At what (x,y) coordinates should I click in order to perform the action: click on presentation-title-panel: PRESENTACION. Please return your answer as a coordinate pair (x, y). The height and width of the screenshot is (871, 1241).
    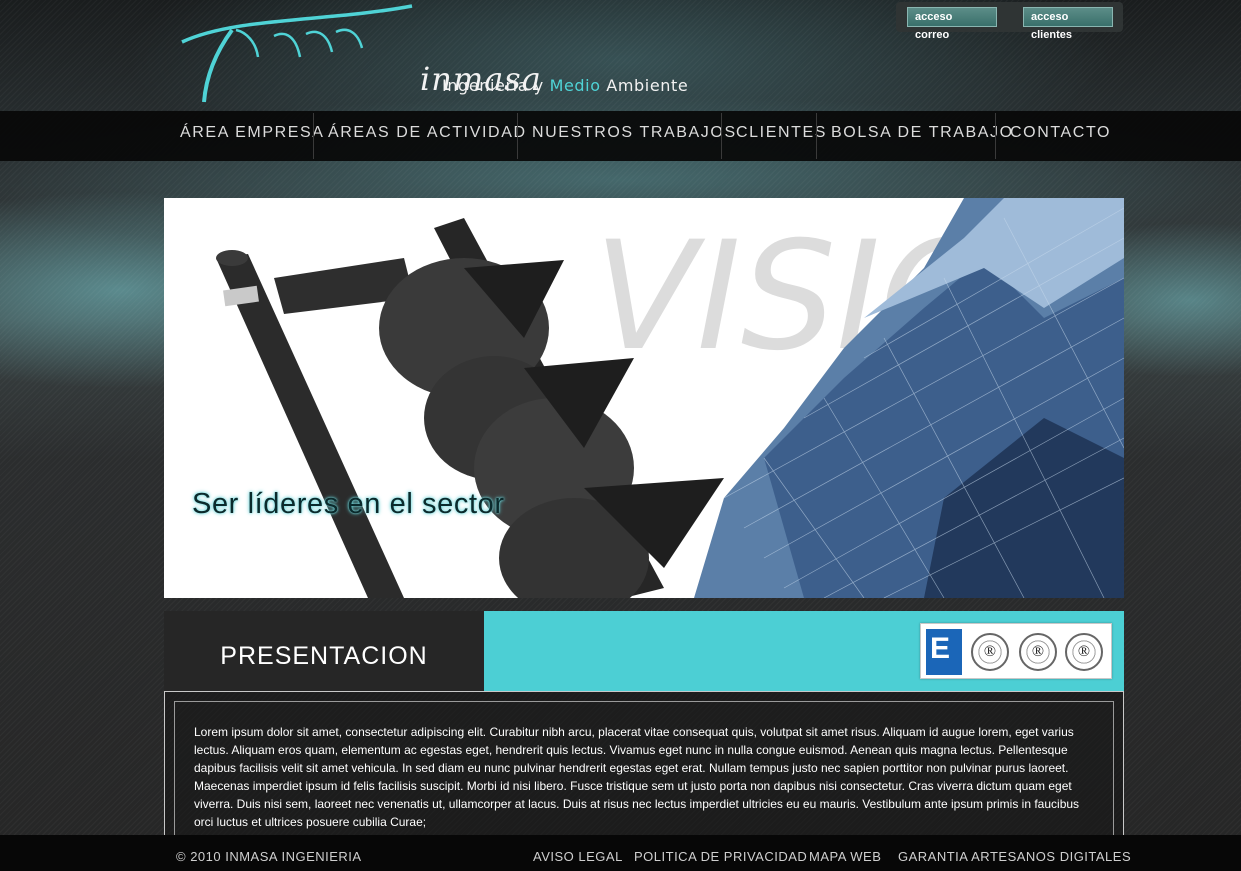
    Looking at the image, I should click on (324, 651).